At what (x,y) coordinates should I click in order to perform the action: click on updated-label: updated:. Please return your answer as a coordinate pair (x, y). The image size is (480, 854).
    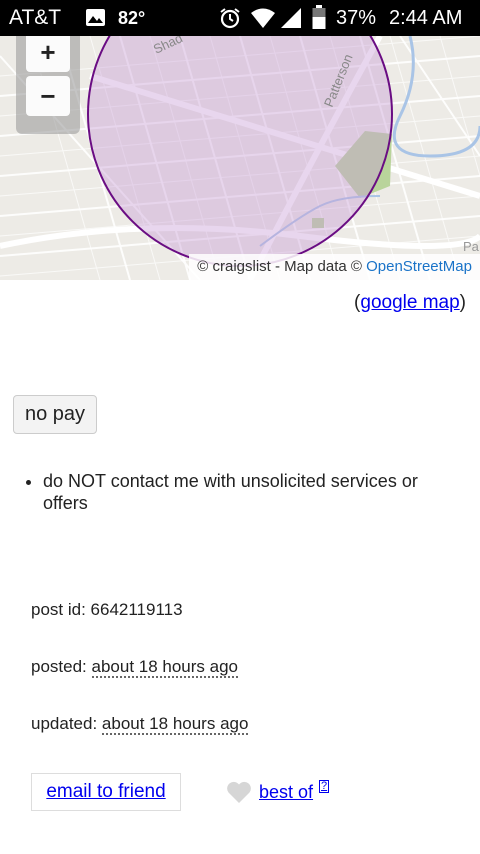
    Looking at the image, I should click on (64, 723).